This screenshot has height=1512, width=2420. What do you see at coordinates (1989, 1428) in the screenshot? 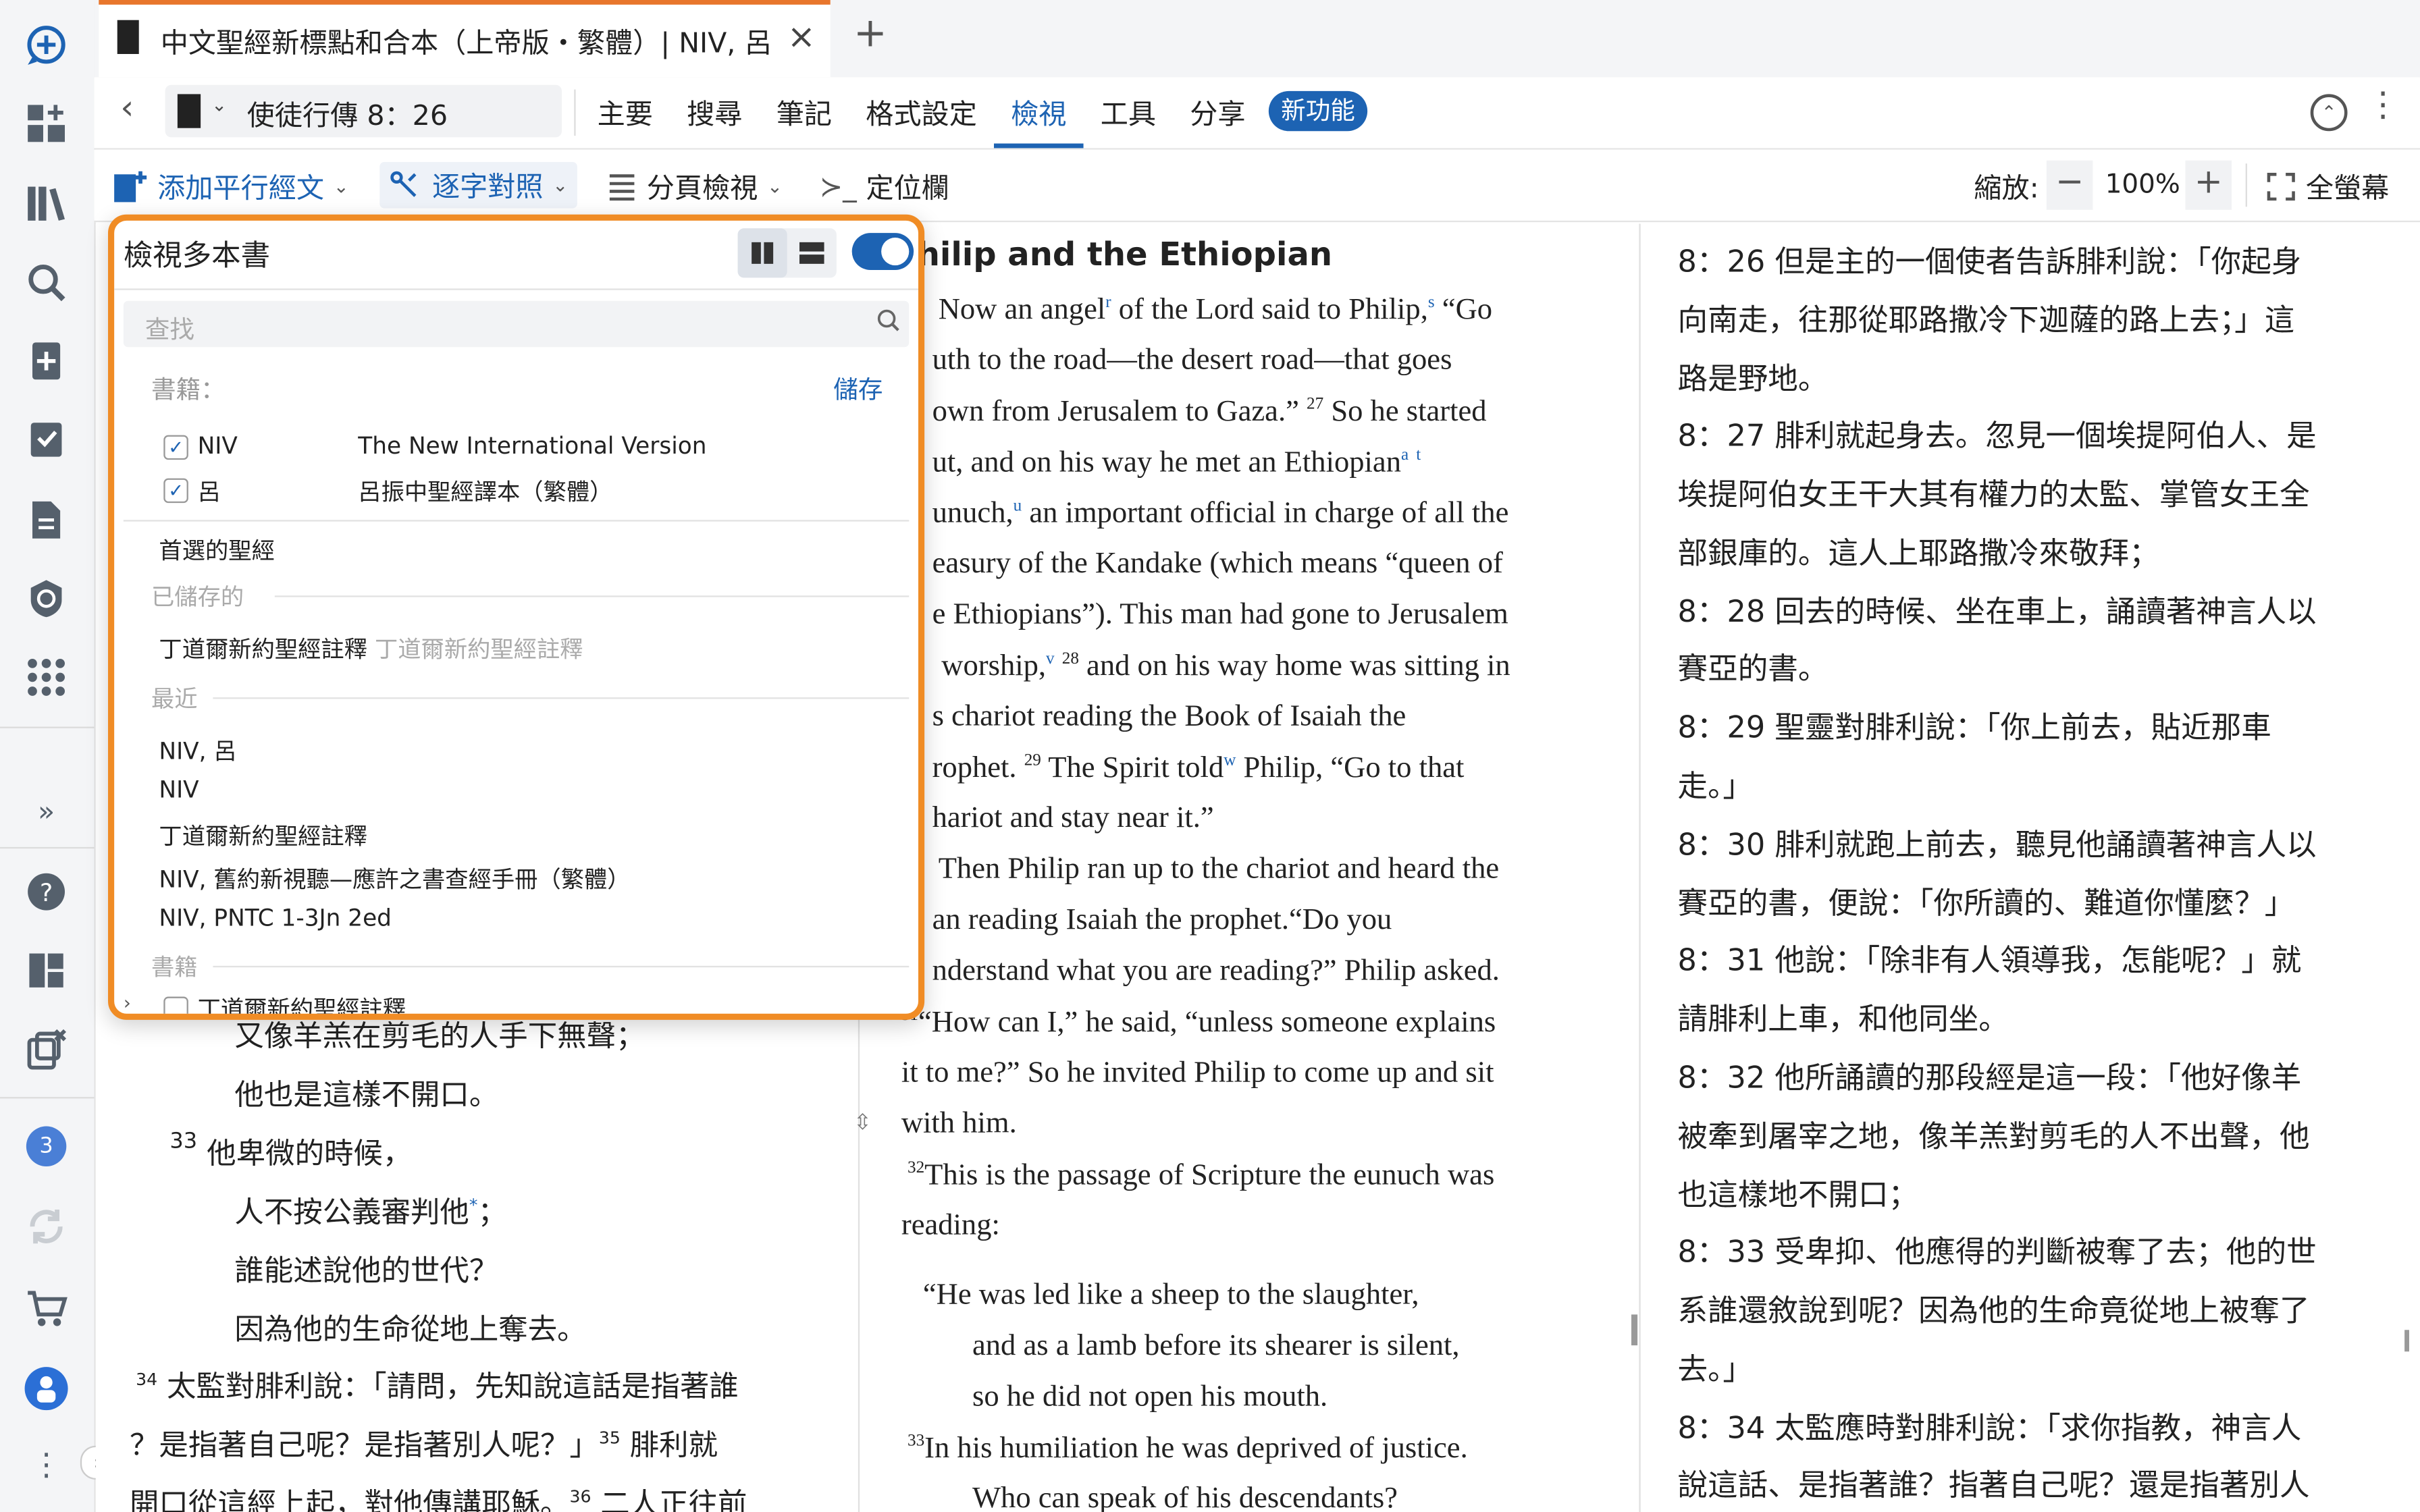
I see `text-line: 8：34 太監應時對腓利說：「求你指教，神言人` at bounding box center [1989, 1428].